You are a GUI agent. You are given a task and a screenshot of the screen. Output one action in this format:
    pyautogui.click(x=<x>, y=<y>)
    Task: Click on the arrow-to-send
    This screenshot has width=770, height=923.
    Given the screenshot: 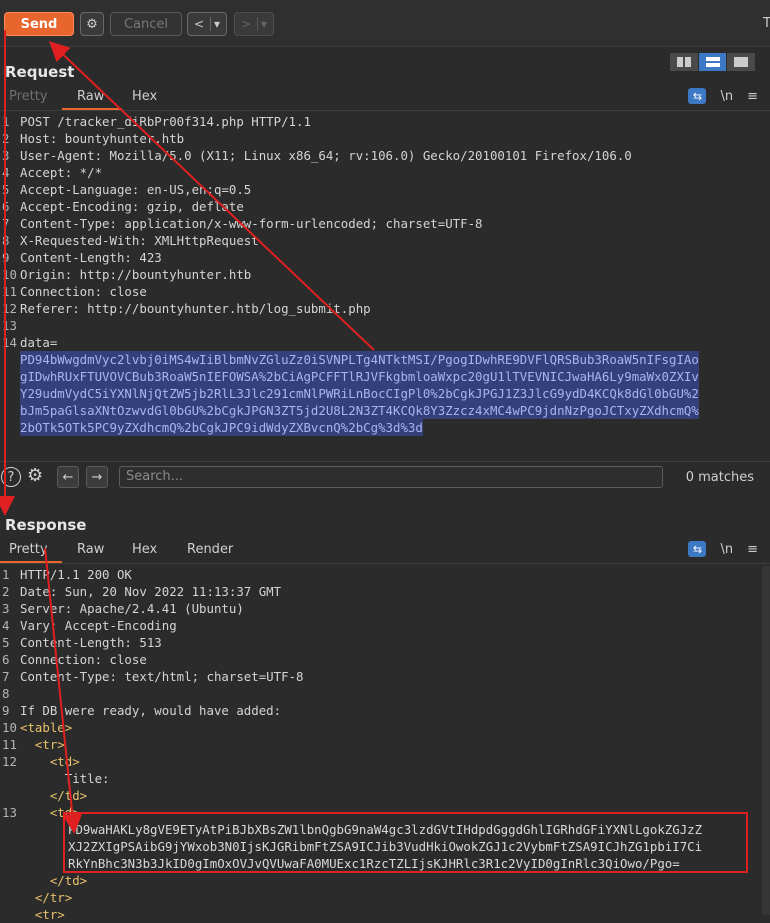 What is the action you would take?
    pyautogui.click(x=212, y=196)
    